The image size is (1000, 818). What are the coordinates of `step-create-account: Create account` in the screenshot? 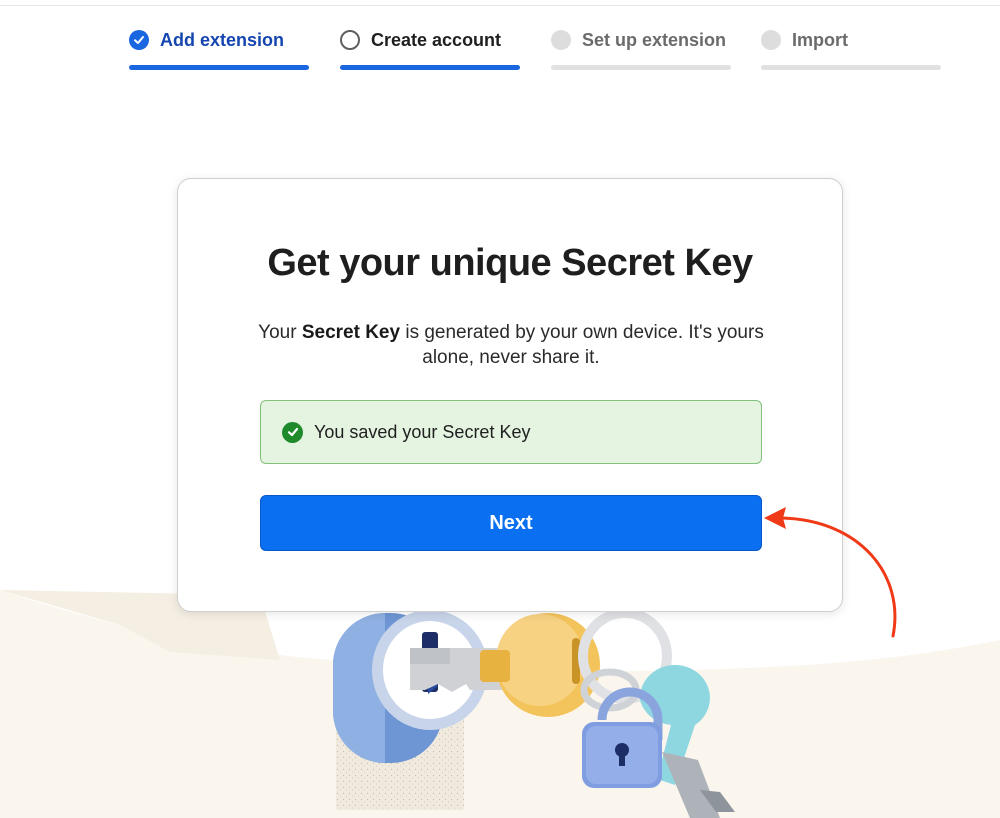 It's located at (430, 50).